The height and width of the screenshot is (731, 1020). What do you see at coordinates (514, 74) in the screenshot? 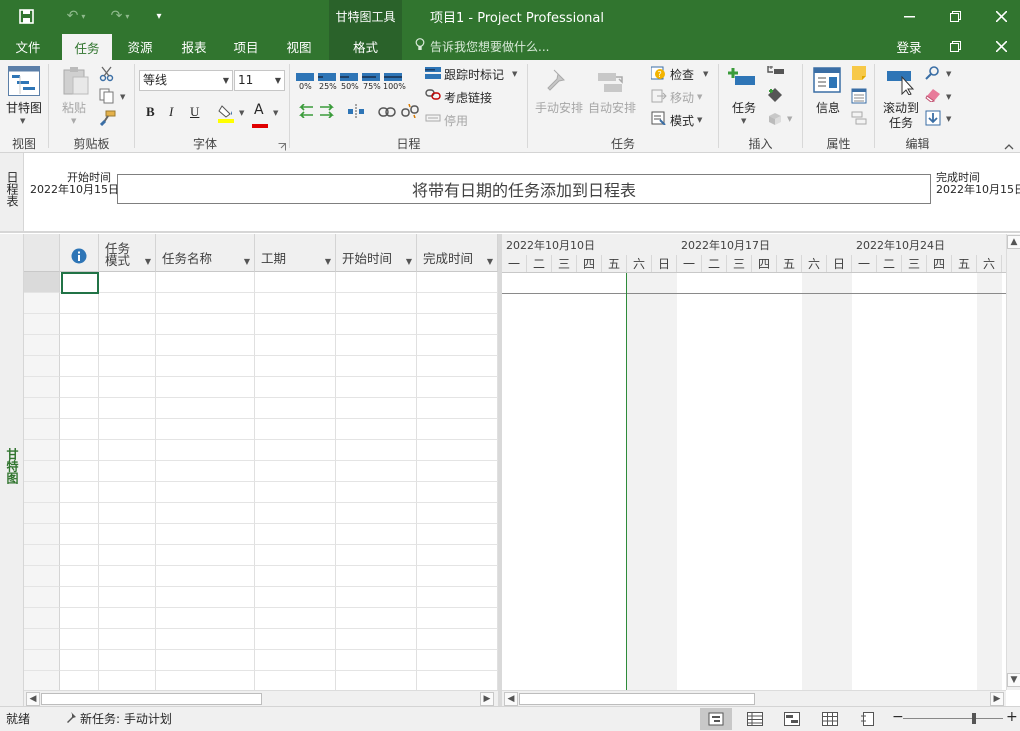
I see `mark-on-track-dropdown-icon: ▼` at bounding box center [514, 74].